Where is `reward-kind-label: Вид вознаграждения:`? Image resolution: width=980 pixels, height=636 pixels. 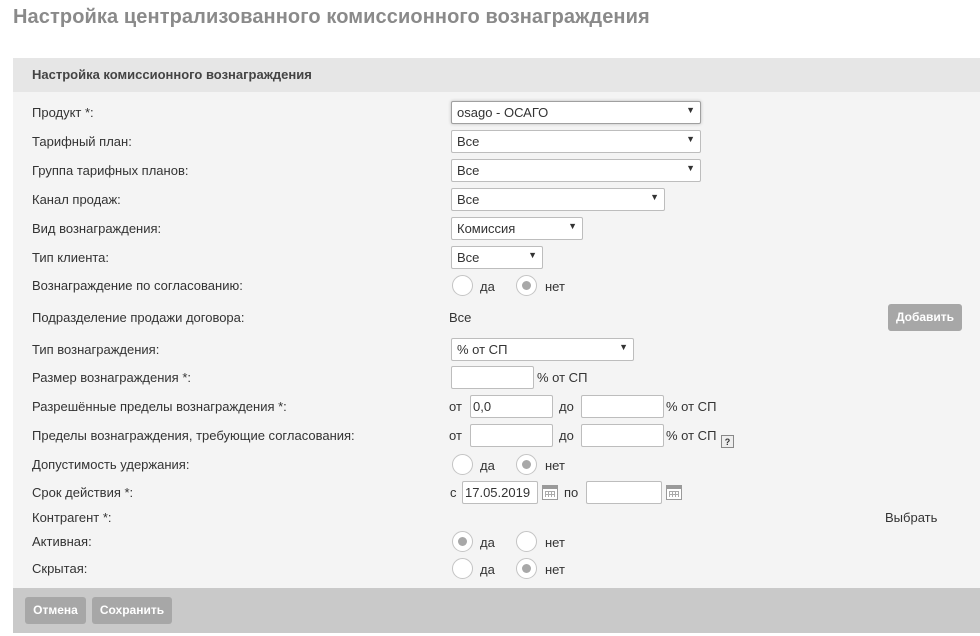 reward-kind-label: Вид вознаграждения: is located at coordinates (97, 228).